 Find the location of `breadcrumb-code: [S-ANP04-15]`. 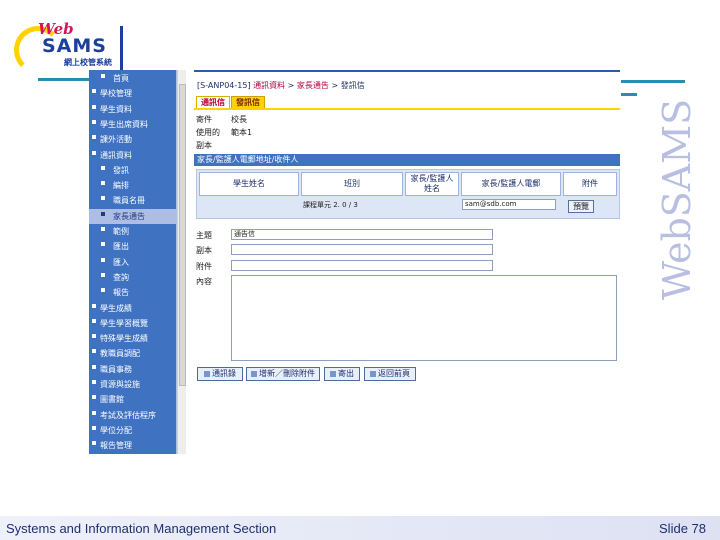

breadcrumb-code: [S-ANP04-15] is located at coordinates (224, 85).